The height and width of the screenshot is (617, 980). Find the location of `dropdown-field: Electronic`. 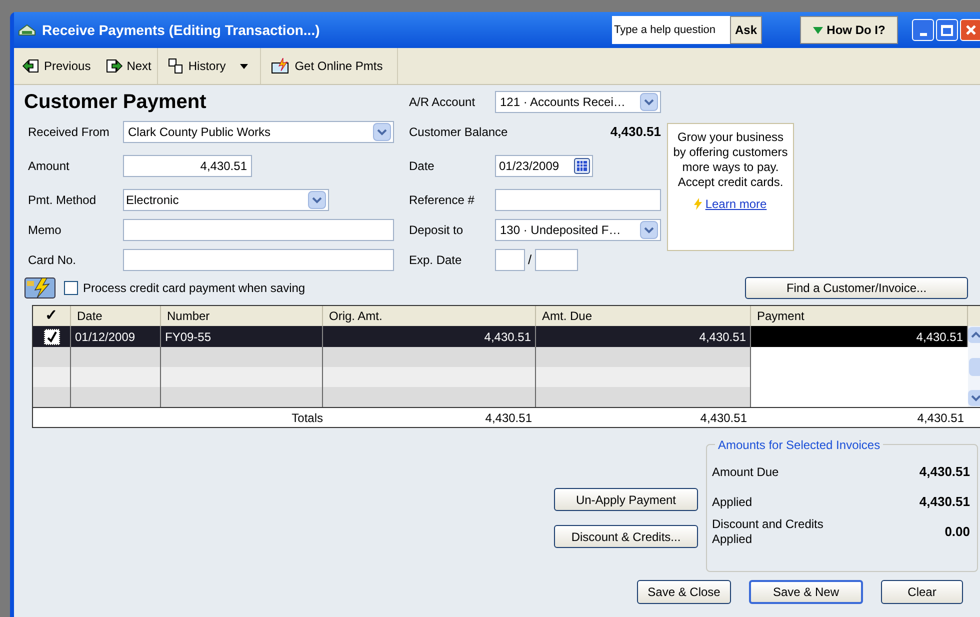

dropdown-field: Electronic is located at coordinates (226, 200).